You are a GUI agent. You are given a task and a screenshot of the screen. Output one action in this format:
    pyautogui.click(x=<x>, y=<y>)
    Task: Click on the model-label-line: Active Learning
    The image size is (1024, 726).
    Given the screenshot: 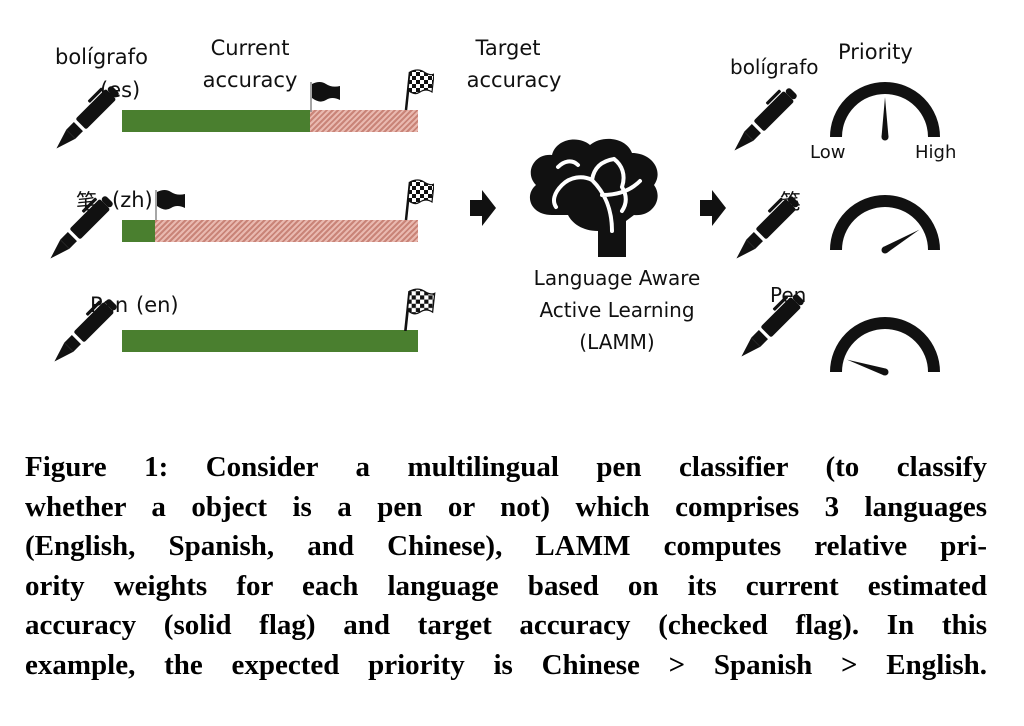 What is the action you would take?
    pyautogui.click(x=617, y=310)
    